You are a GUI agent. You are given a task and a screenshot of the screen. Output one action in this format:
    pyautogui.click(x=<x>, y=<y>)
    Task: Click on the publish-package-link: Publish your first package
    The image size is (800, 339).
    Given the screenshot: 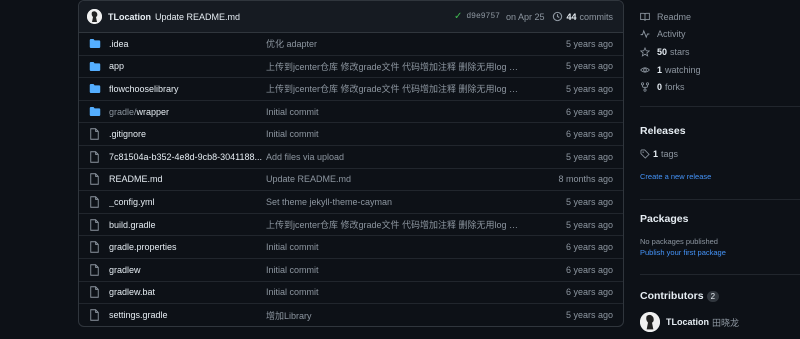 What is the action you would take?
    pyautogui.click(x=683, y=252)
    